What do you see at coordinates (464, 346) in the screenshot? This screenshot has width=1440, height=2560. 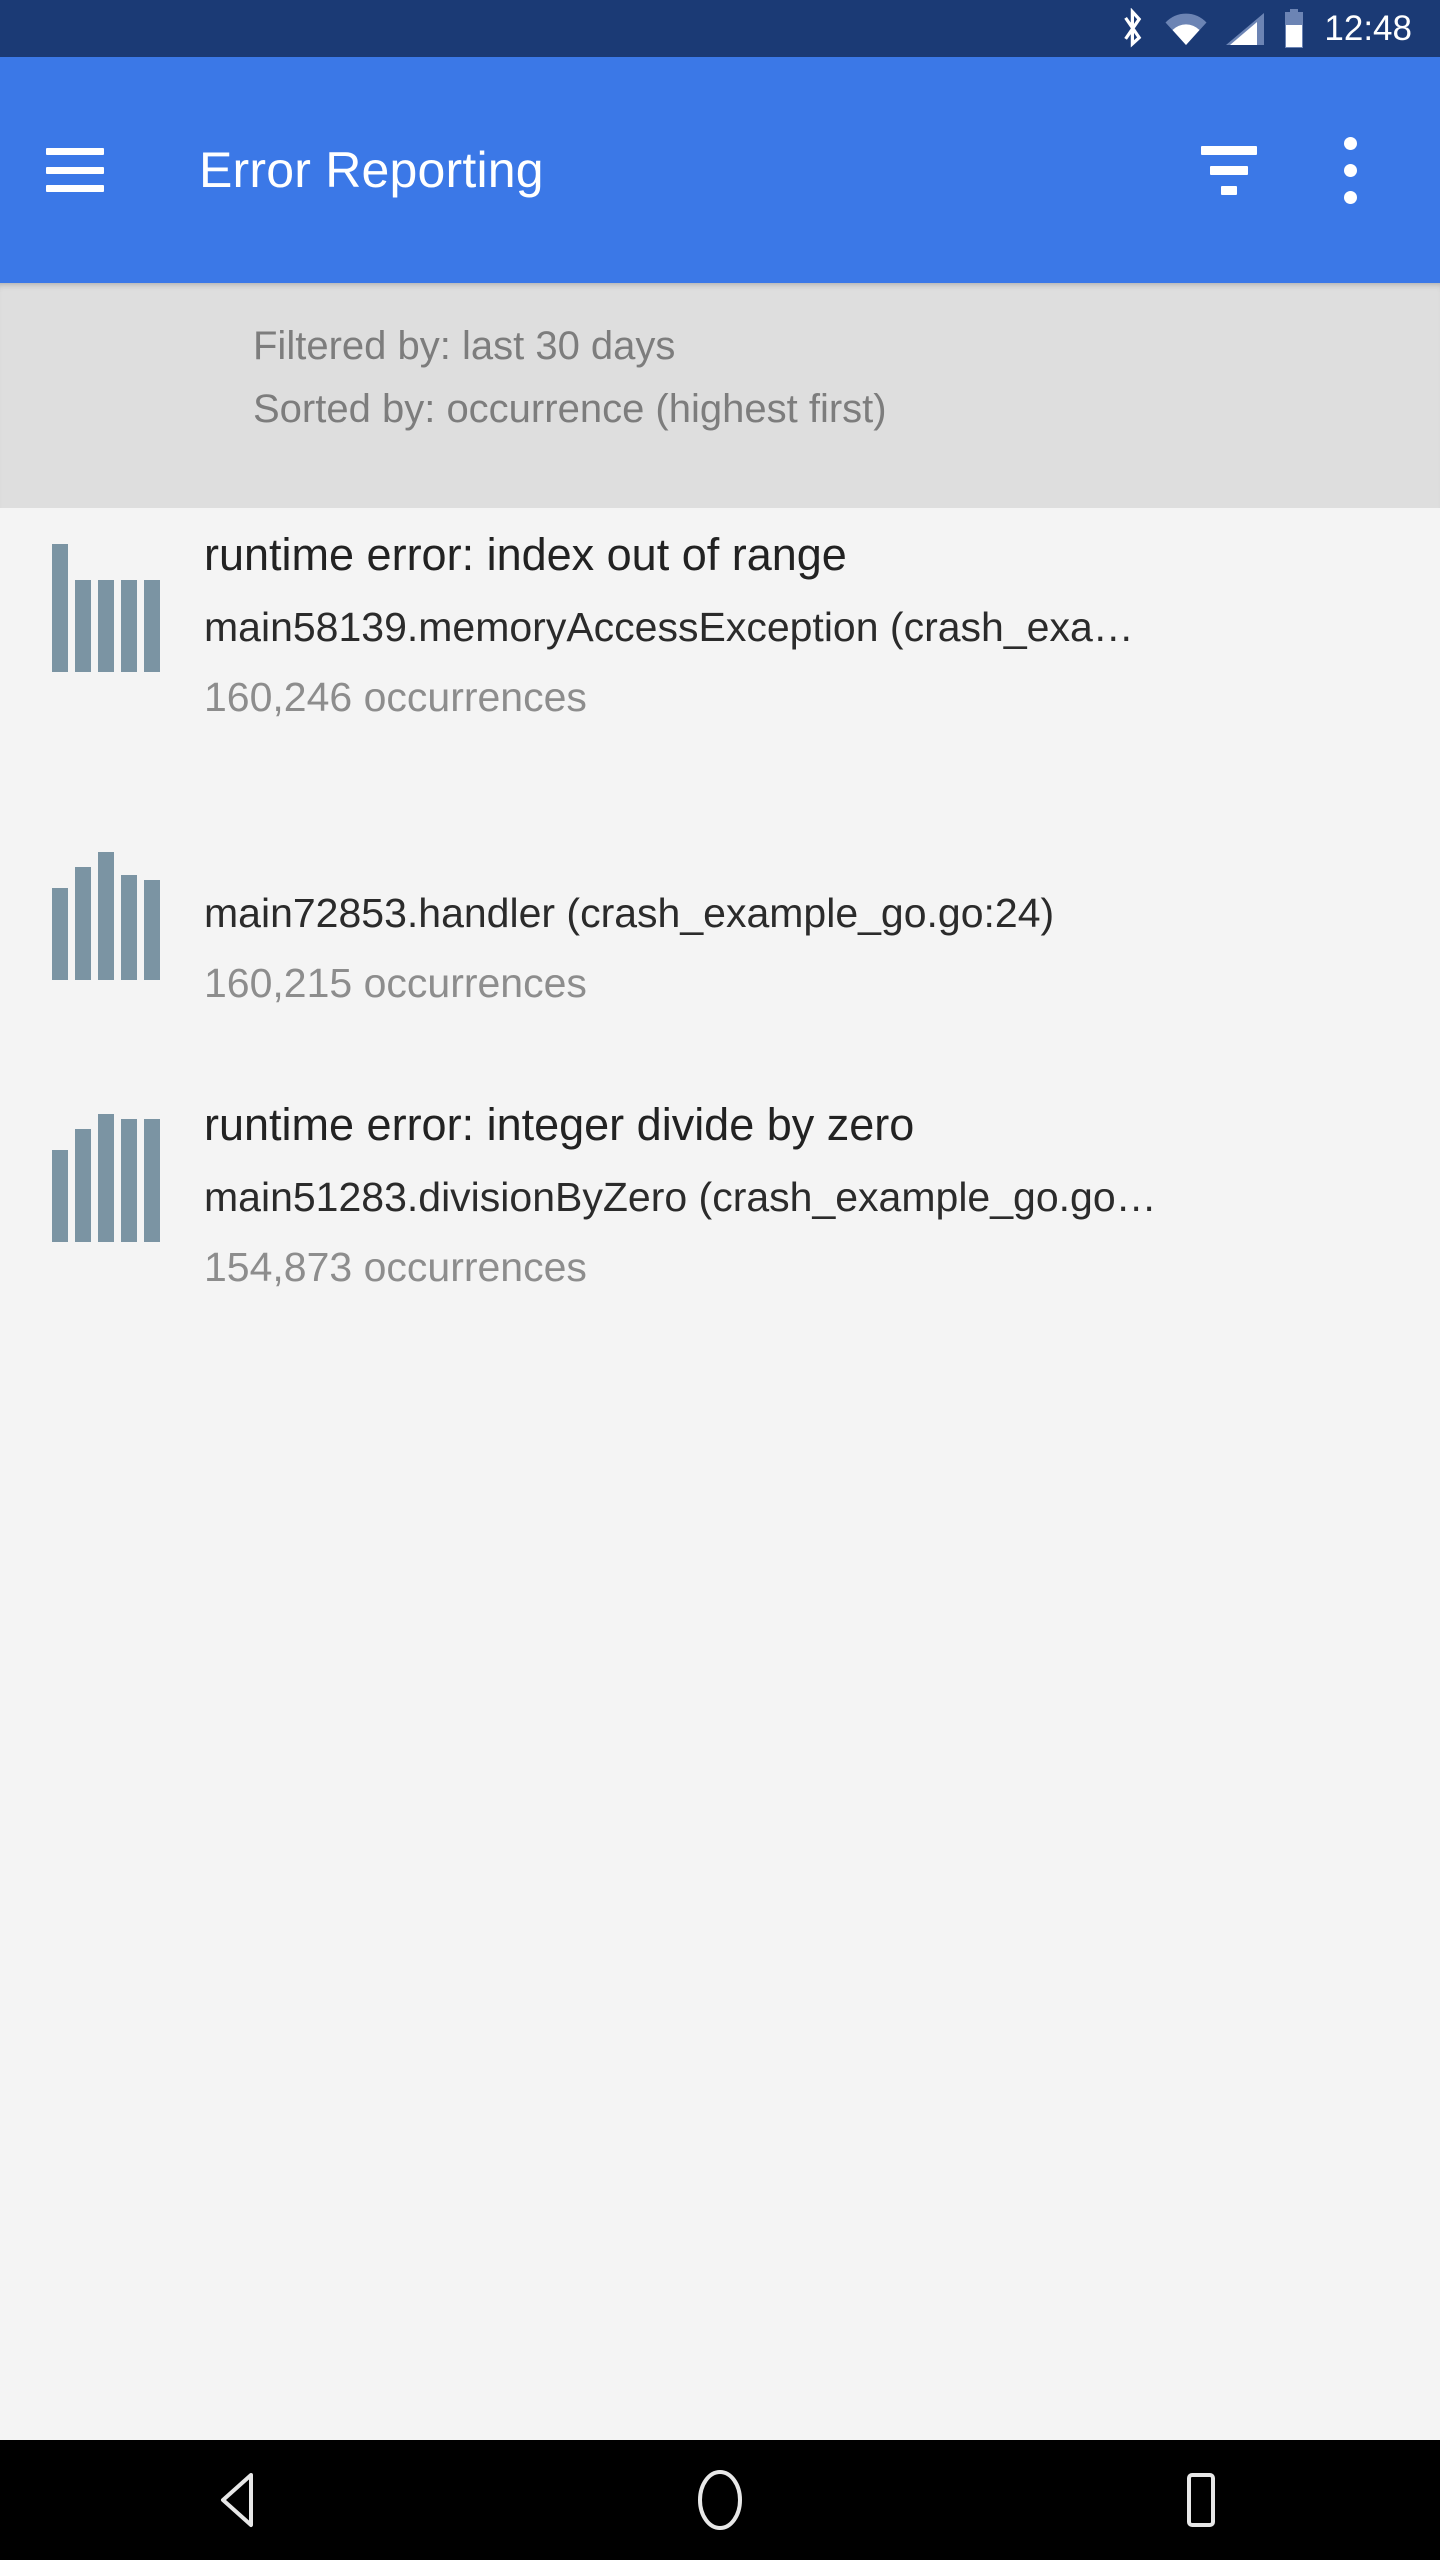 I see `filtered-by-label: Filtered by: last 30 days` at bounding box center [464, 346].